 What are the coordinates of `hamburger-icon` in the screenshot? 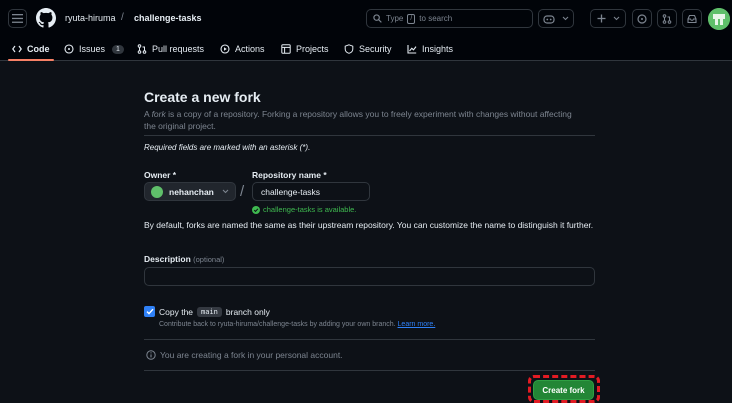 It's located at (17, 18).